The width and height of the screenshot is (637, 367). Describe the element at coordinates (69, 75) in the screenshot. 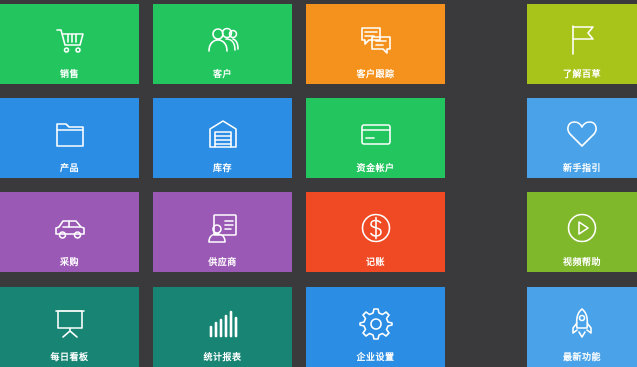

I see `tile-label: 销售` at that location.